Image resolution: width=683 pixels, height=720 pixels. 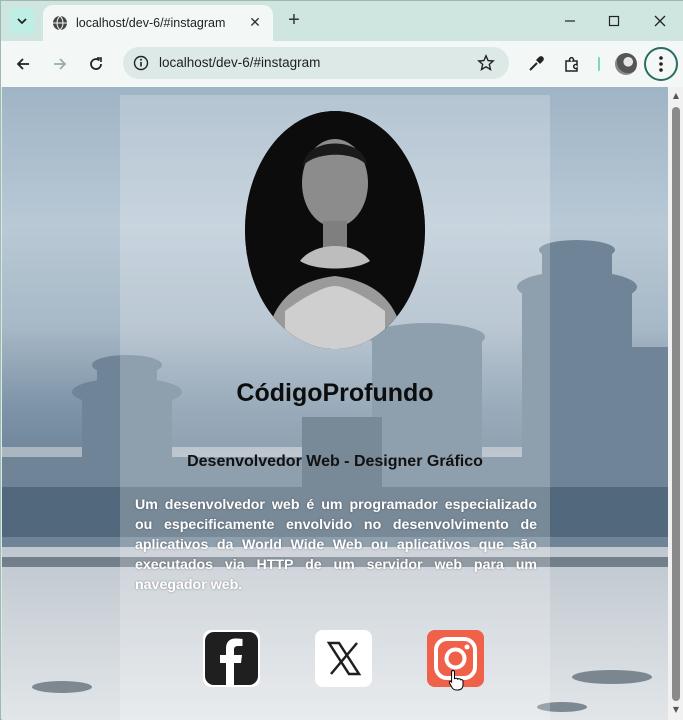 I want to click on minimize-icon, so click(x=570, y=21).